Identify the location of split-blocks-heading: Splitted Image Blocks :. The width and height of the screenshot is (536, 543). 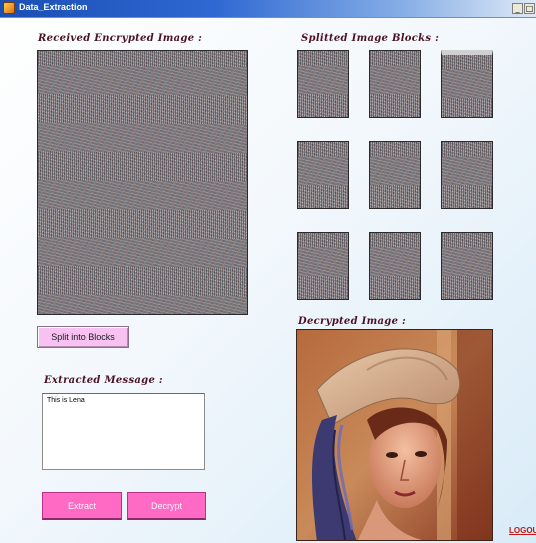
(370, 38).